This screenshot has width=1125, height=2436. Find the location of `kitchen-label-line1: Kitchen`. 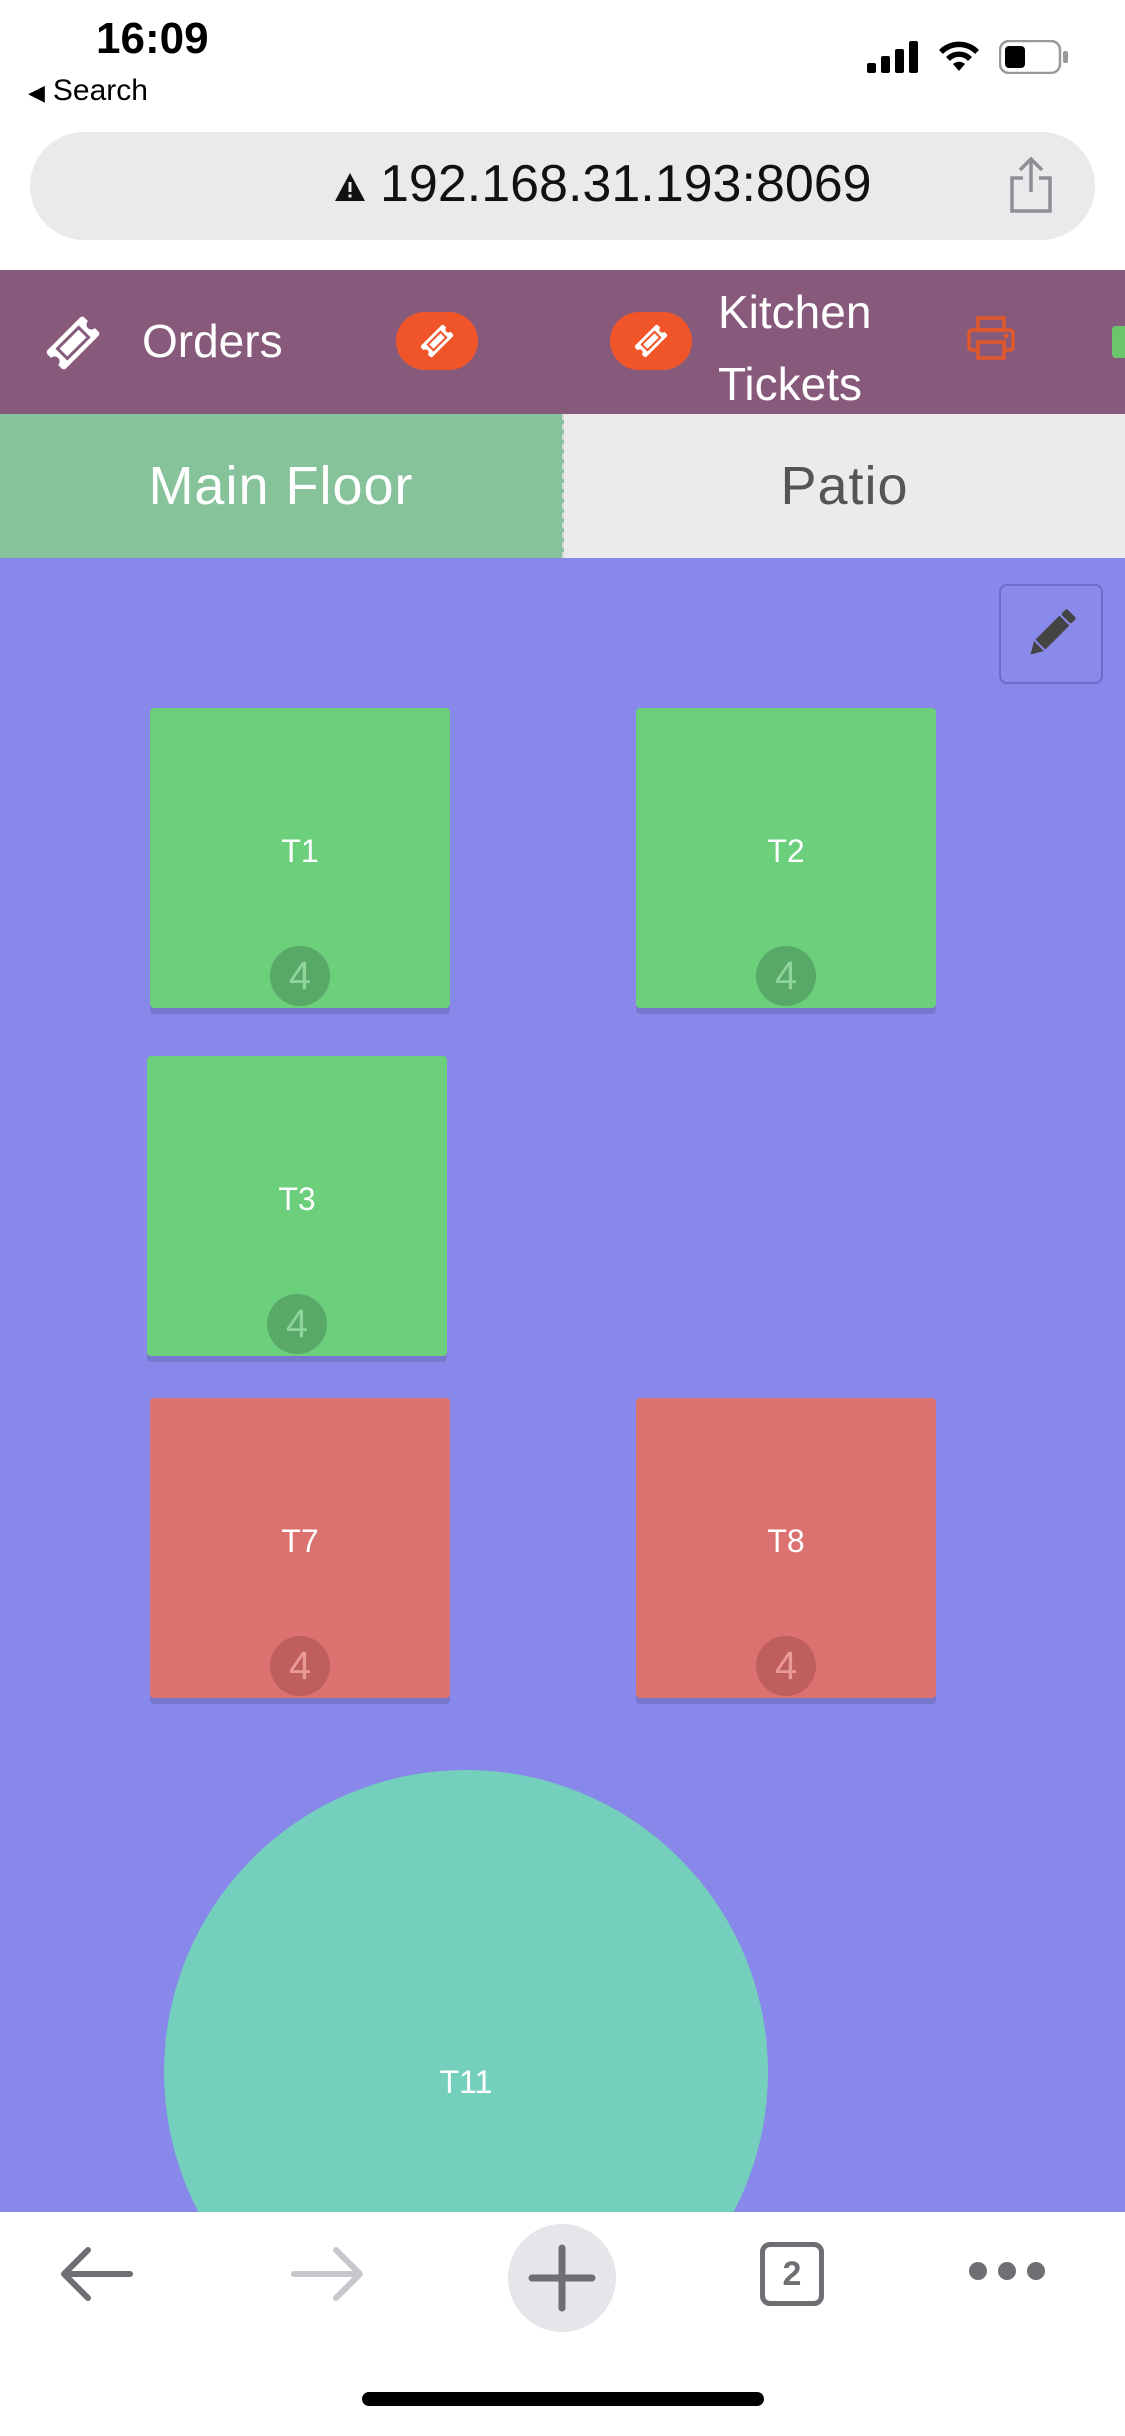

kitchen-label-line1: Kitchen is located at coordinates (795, 312).